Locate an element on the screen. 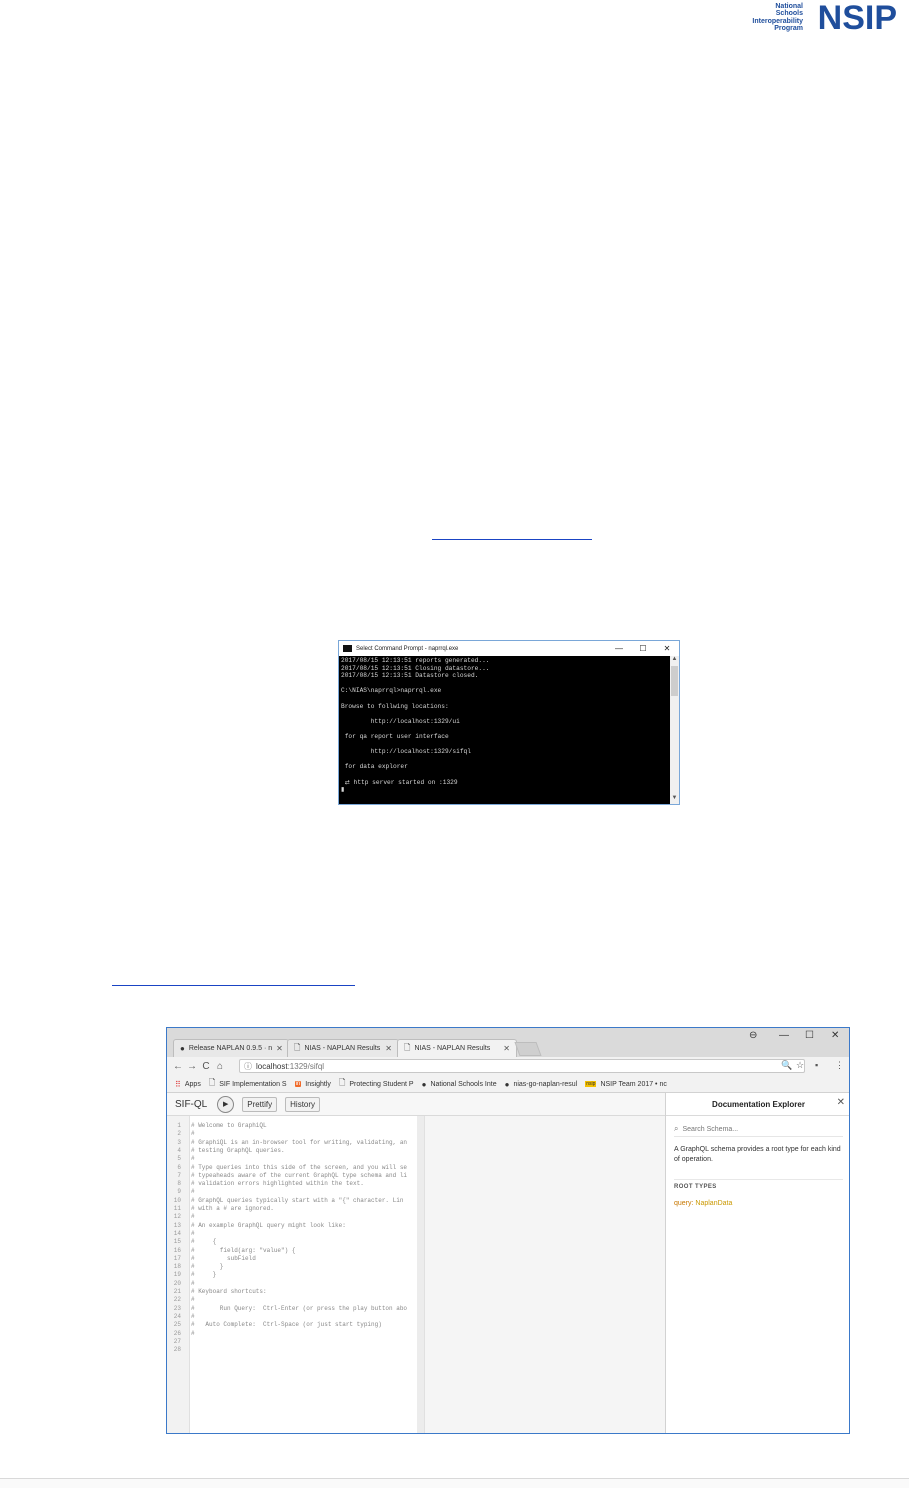 Image resolution: width=909 pixels, height=1488 pixels. forward-icon: → is located at coordinates (192, 1066).